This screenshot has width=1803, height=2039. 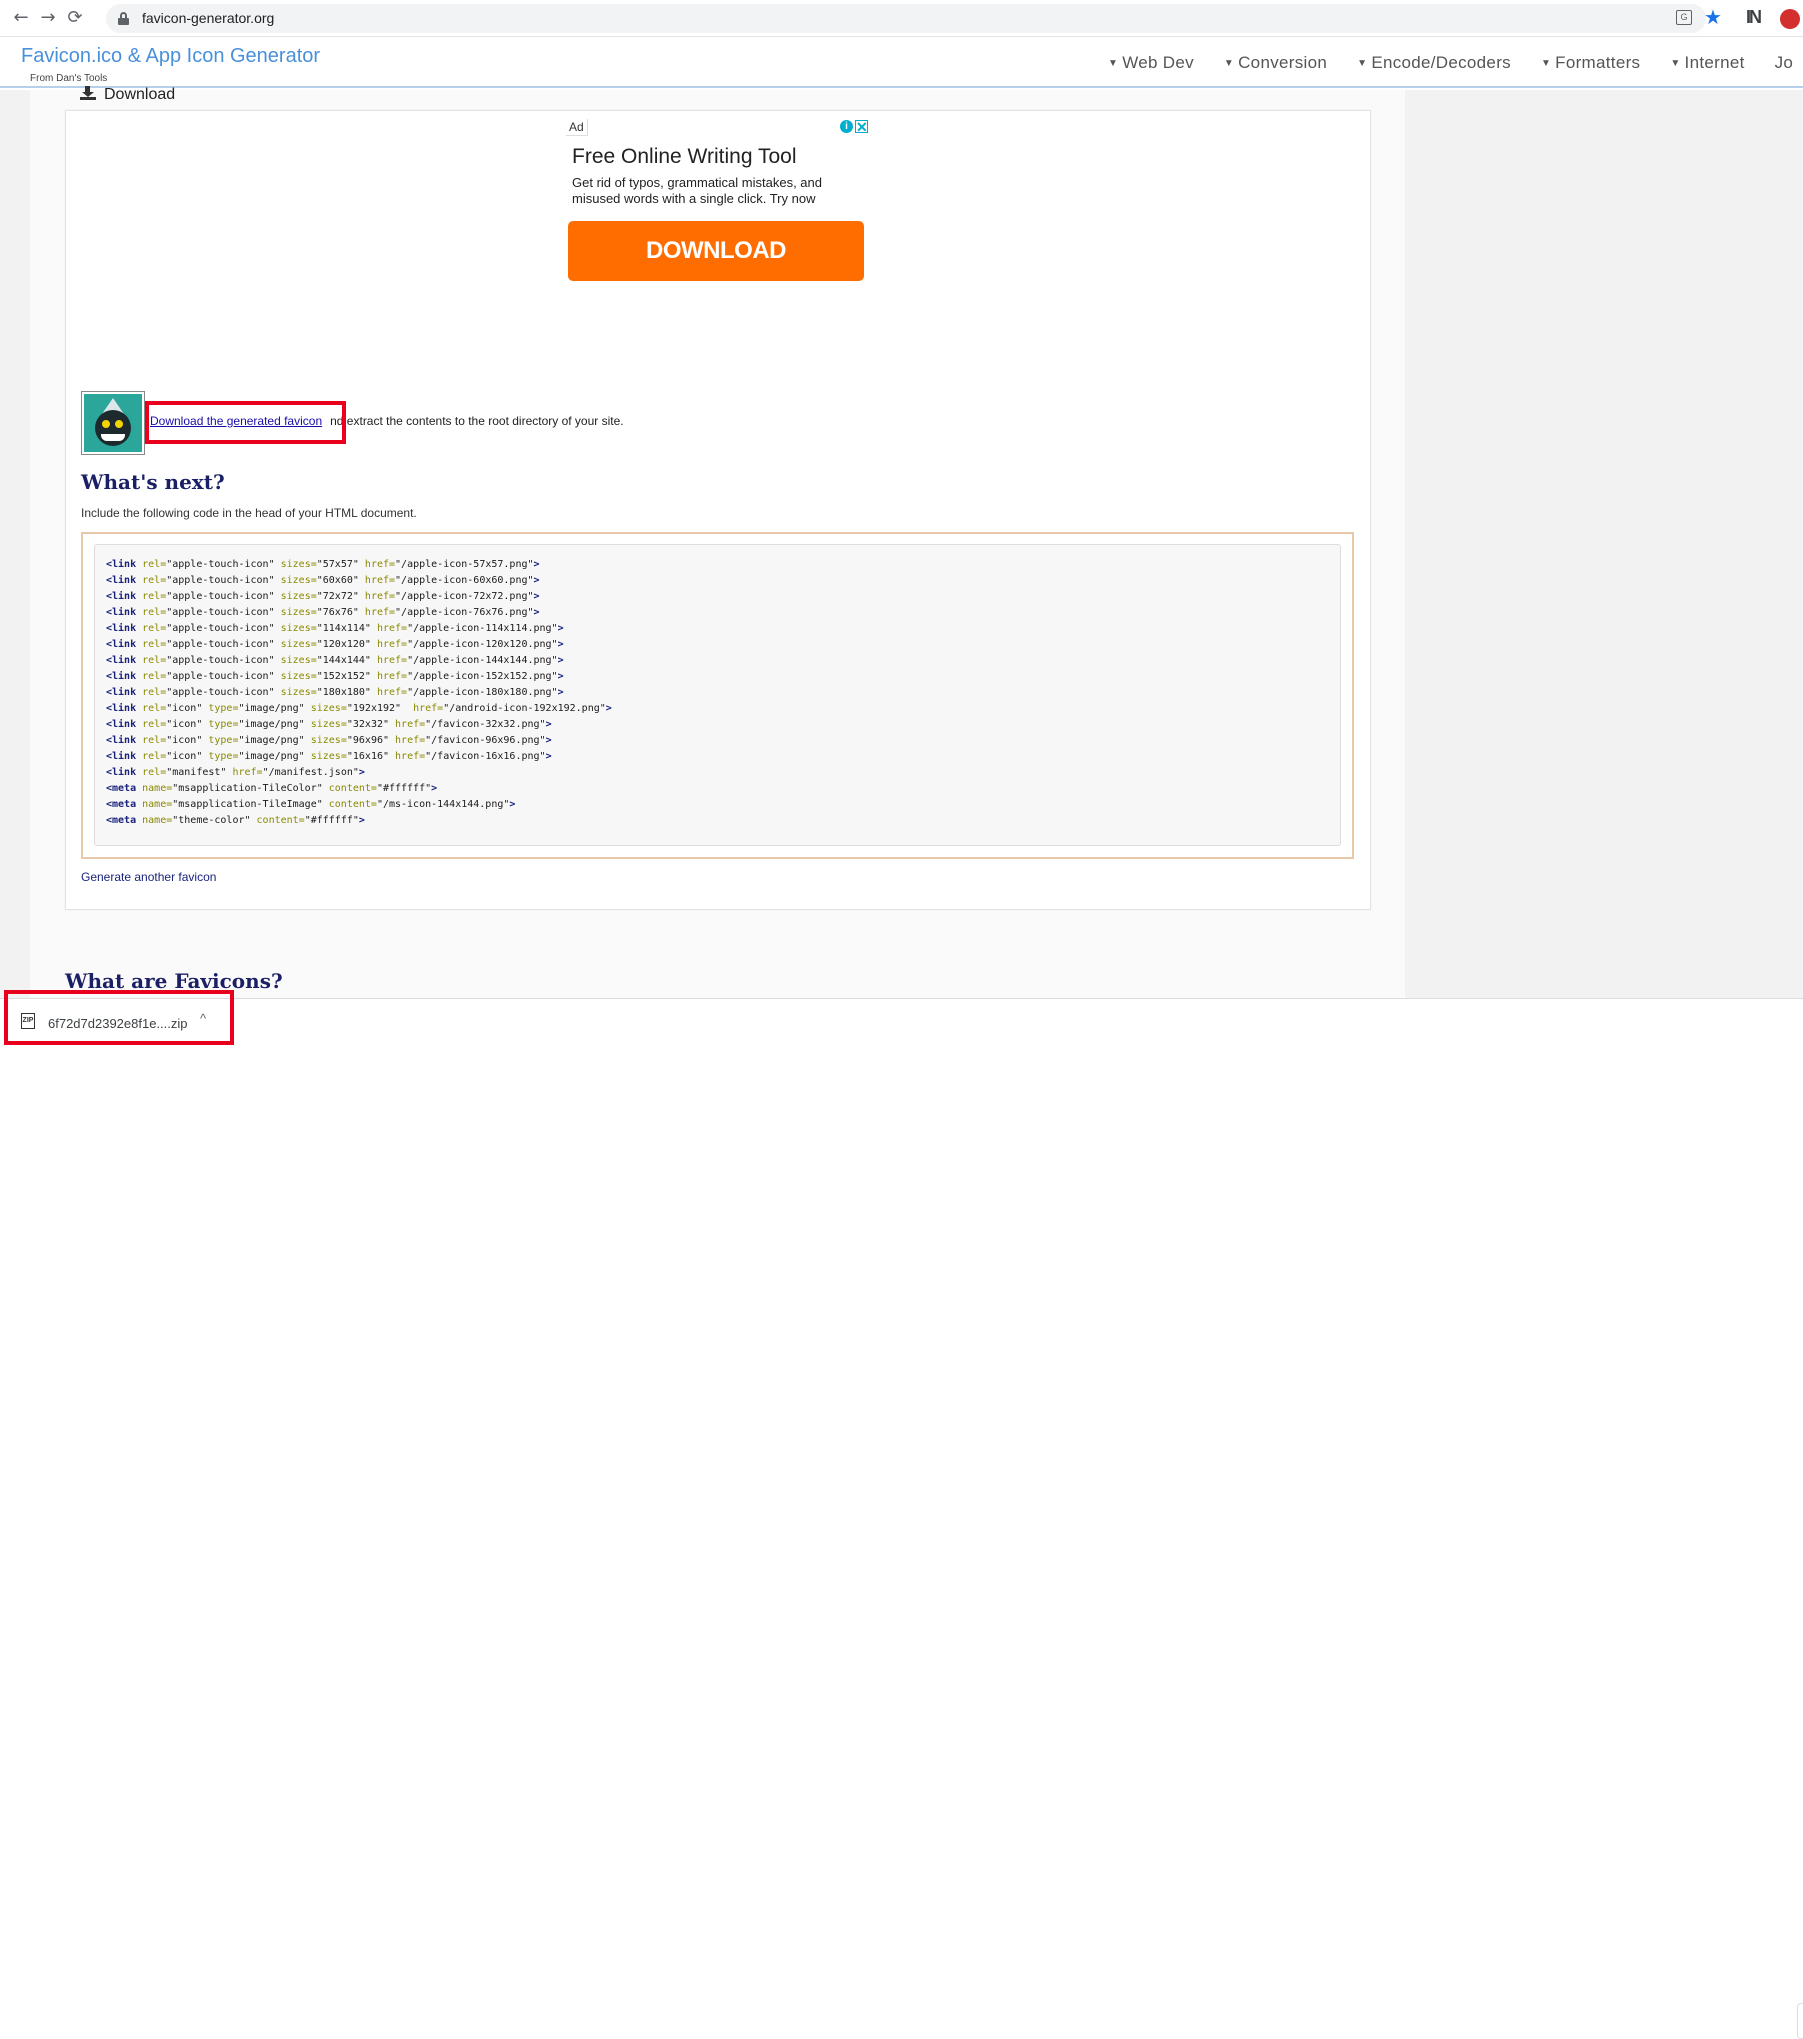 What do you see at coordinates (684, 157) in the screenshot?
I see `ad-headline: Free Online Writing Tool` at bounding box center [684, 157].